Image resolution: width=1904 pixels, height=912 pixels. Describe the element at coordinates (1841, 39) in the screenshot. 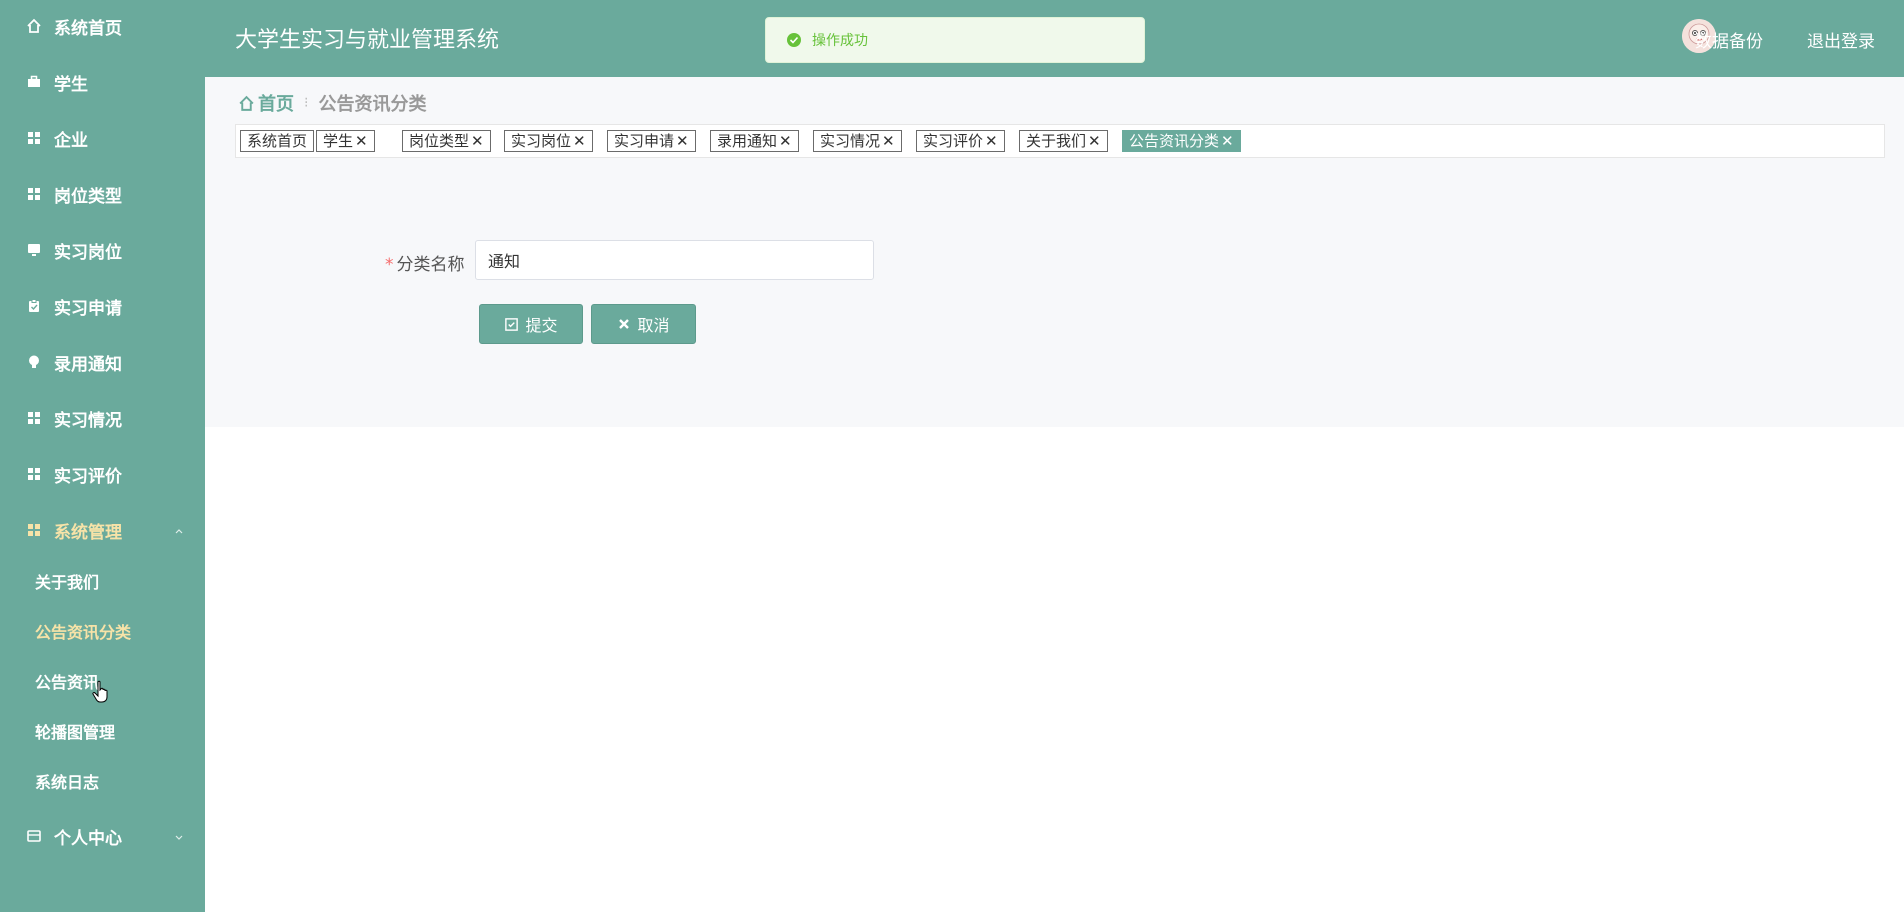

I see `logout-link: 退出登录` at that location.